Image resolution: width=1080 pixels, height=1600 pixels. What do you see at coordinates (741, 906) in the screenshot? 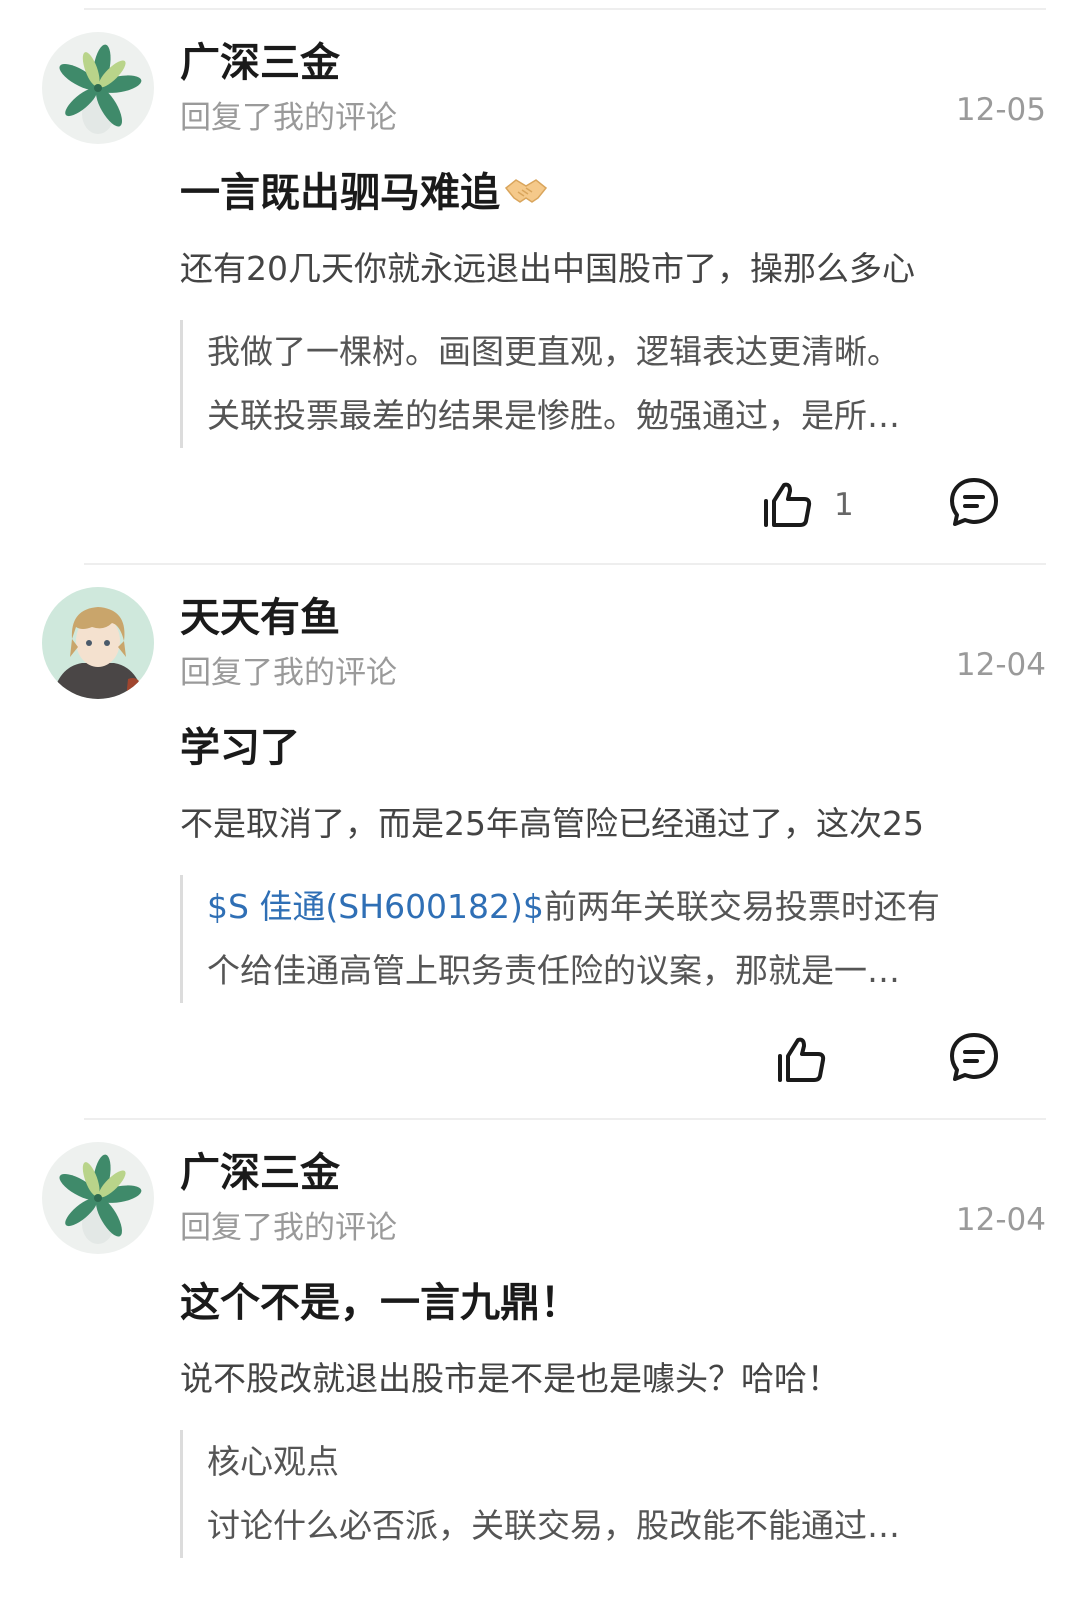
I see `quote-text: 前两年关联交易投票时还有` at bounding box center [741, 906].